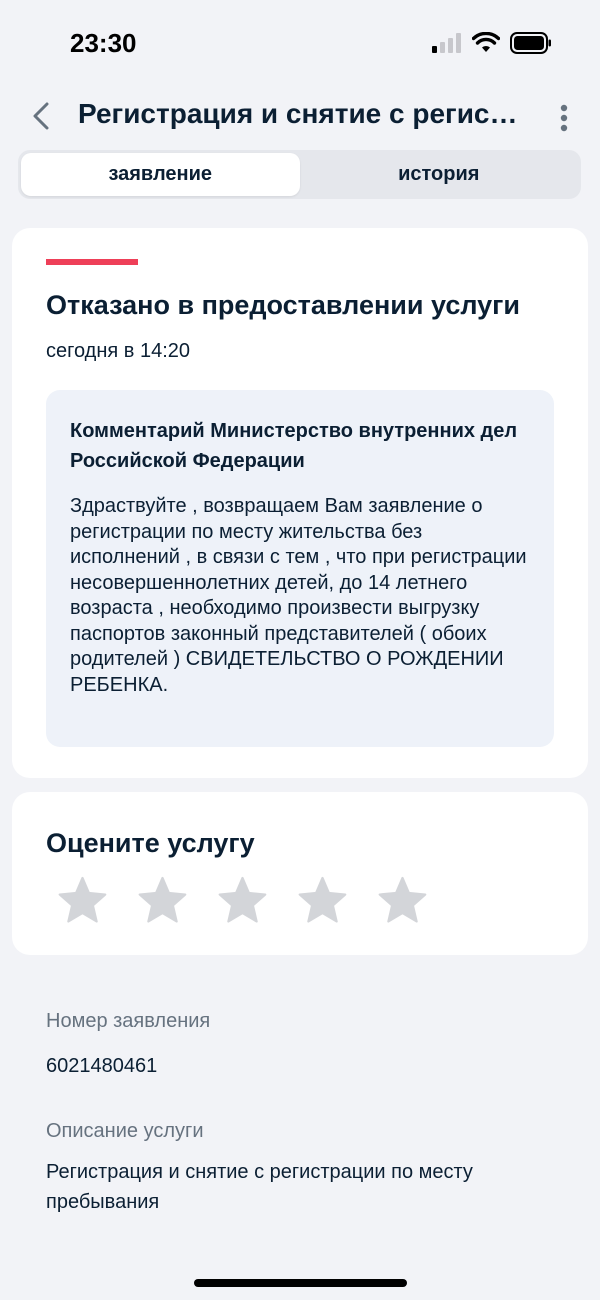 The width and height of the screenshot is (600, 1300). I want to click on wifi-icon, so click(486, 42).